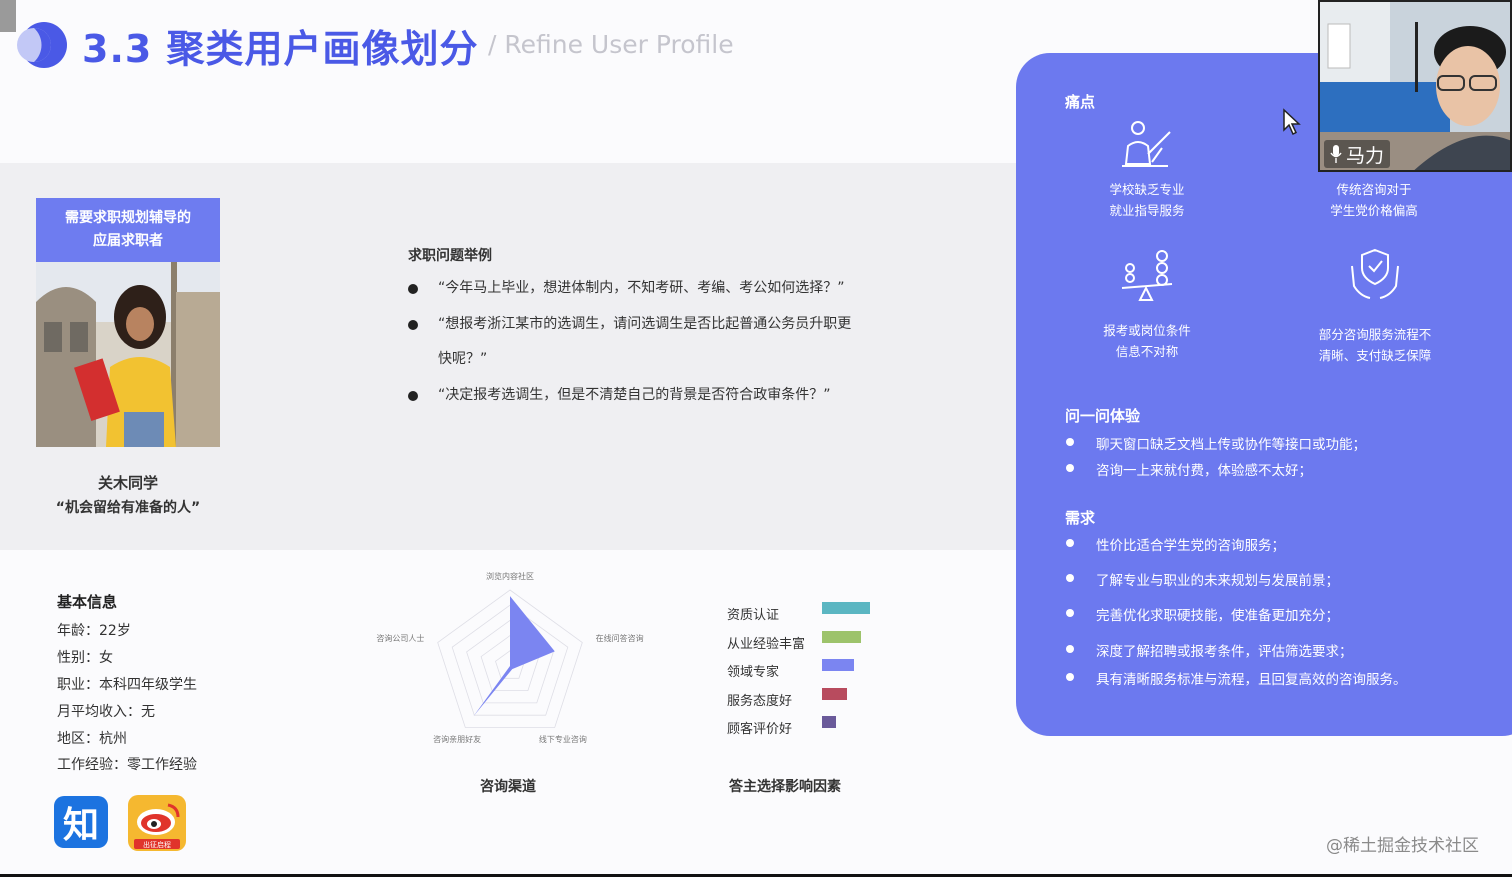 Image resolution: width=1512 pixels, height=877 pixels. Describe the element at coordinates (1336, 154) in the screenshot. I see `microphone-icon` at that location.